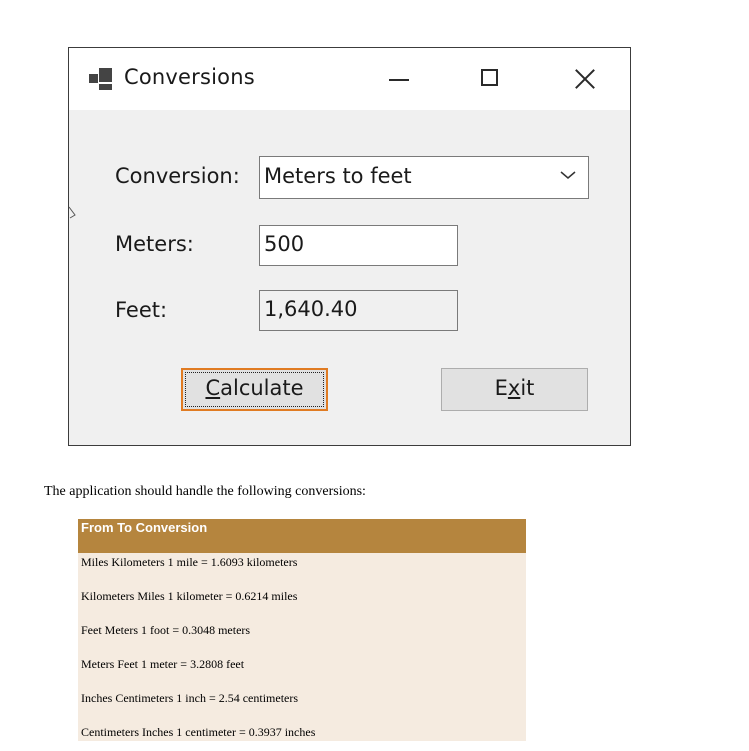 This screenshot has height=751, width=749. What do you see at coordinates (311, 309) in the screenshot?
I see `feet-output-value: 1,640.40` at bounding box center [311, 309].